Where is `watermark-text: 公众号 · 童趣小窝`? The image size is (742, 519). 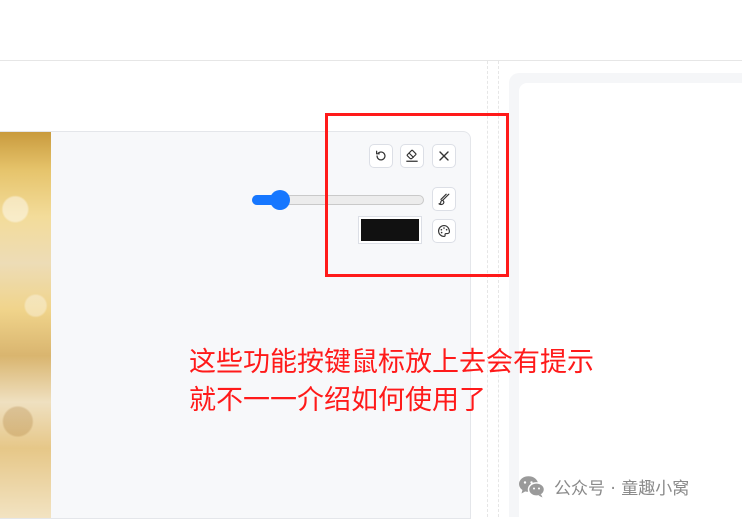
watermark-text: 公众号 · 童趣小窝 is located at coordinates (622, 489).